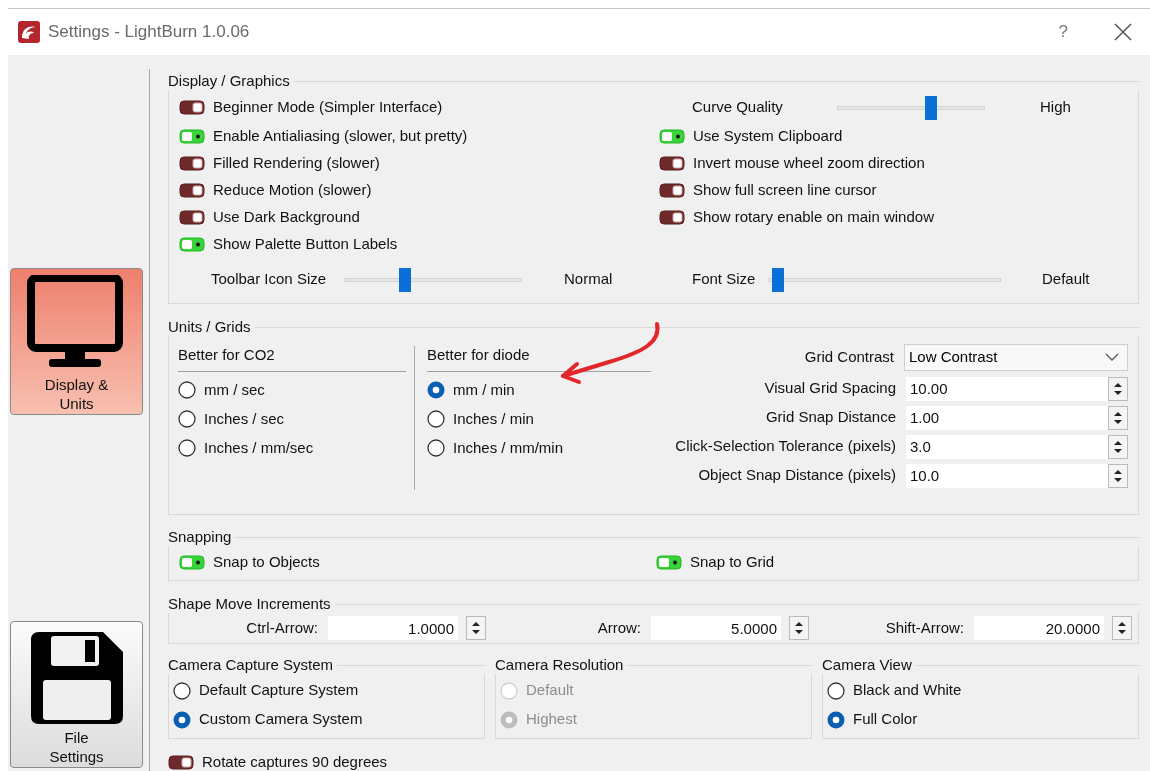 Image resolution: width=1150 pixels, height=771 pixels. Describe the element at coordinates (785, 446) in the screenshot. I see `field-label: Click-Selection Tolerance (pixels)` at that location.